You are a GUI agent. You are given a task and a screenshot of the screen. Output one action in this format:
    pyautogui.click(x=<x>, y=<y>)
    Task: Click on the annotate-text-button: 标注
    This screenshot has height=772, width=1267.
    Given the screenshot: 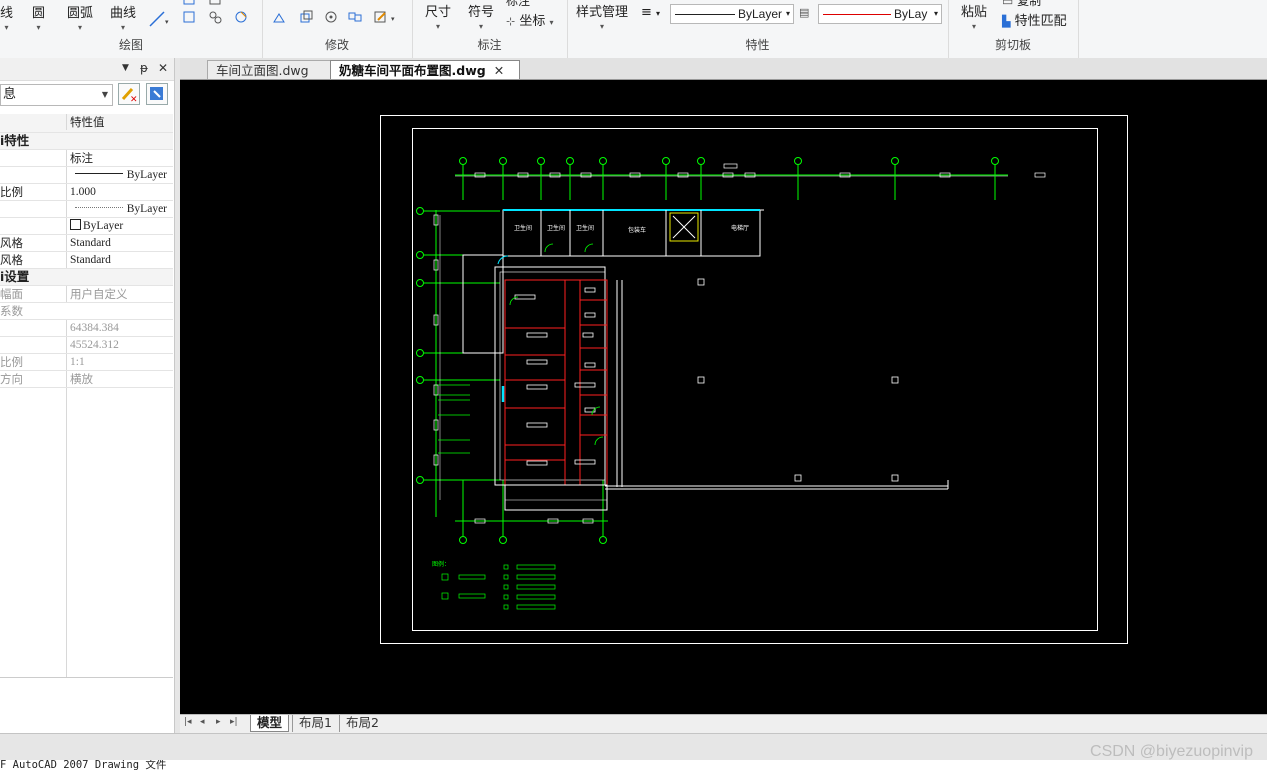 What is the action you would take?
    pyautogui.click(x=518, y=4)
    